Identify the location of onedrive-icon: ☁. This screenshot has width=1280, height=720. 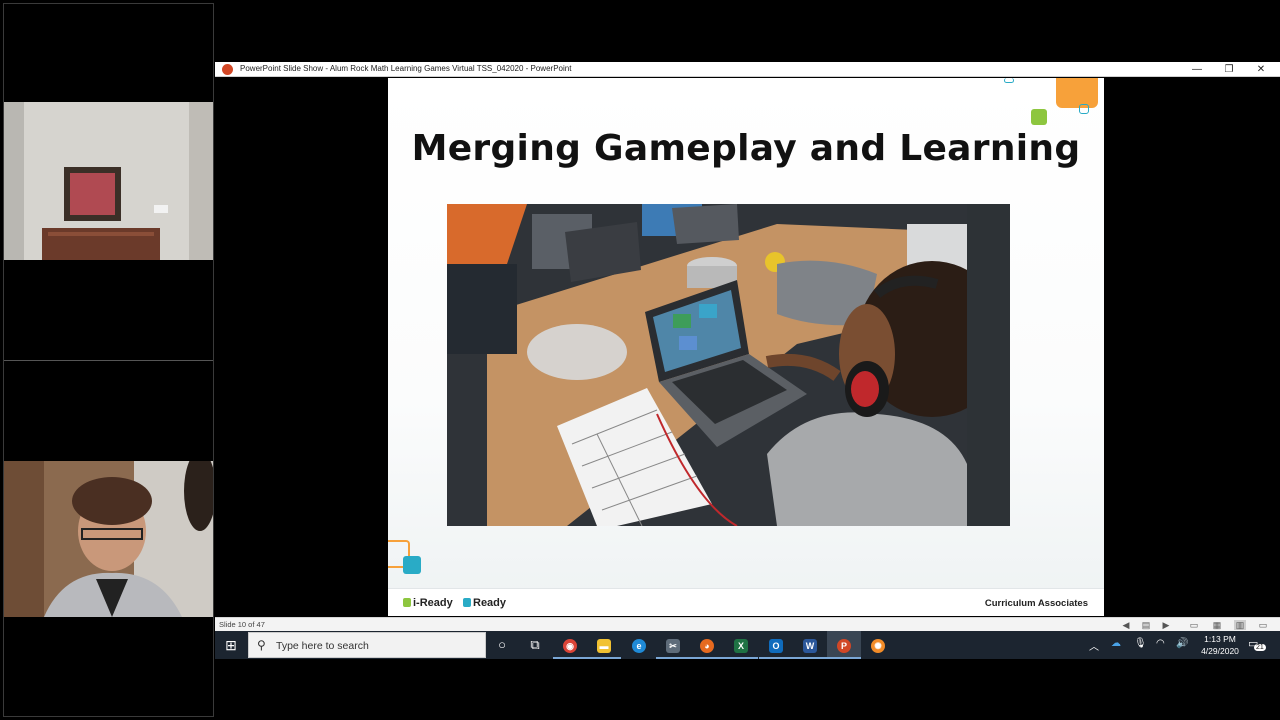
(1116, 643).